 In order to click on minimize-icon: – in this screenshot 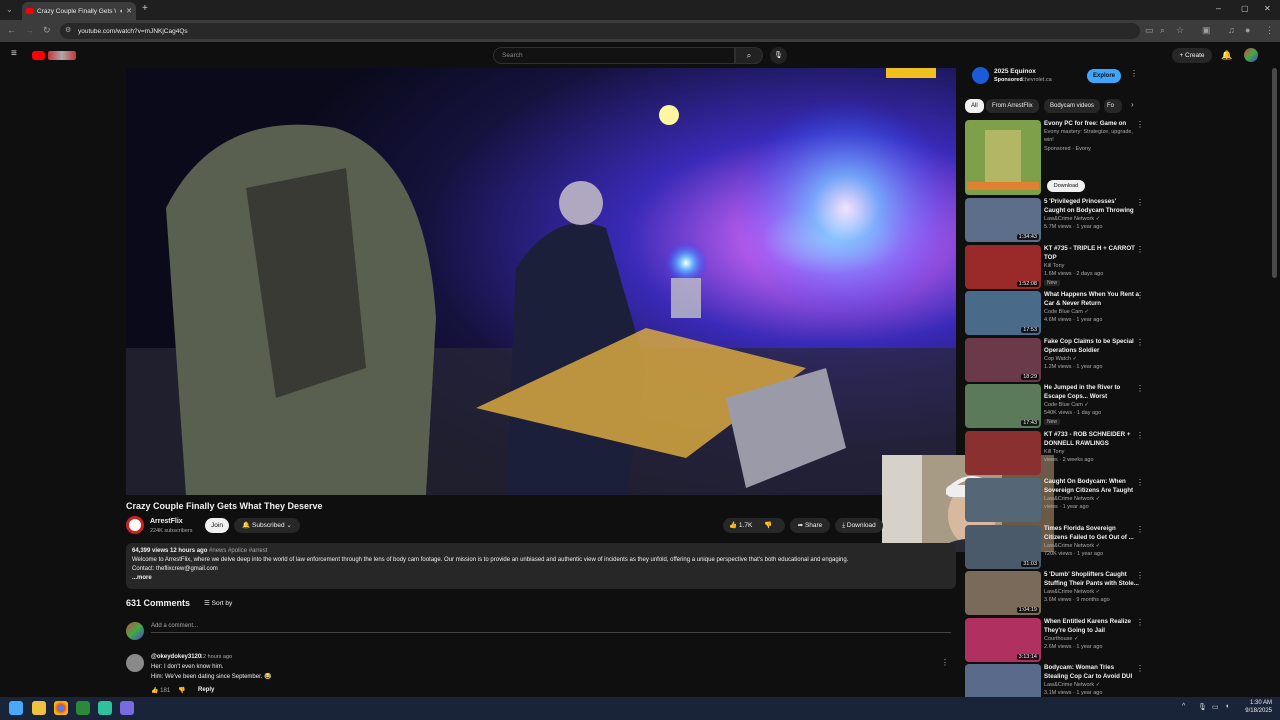, I will do `click(1218, 8)`.